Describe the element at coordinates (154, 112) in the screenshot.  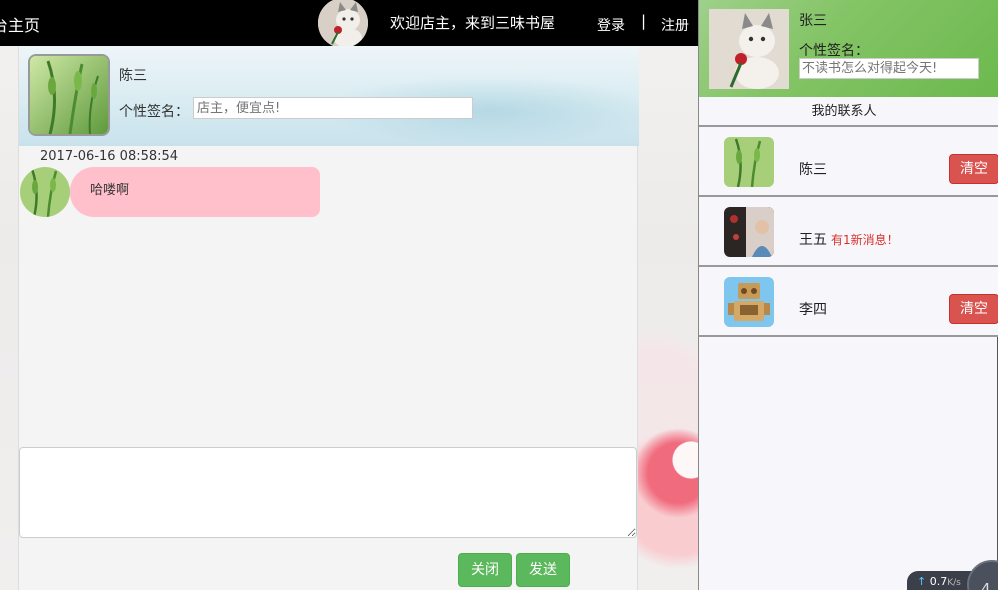
I see `signature-label: 个性签名：` at that location.